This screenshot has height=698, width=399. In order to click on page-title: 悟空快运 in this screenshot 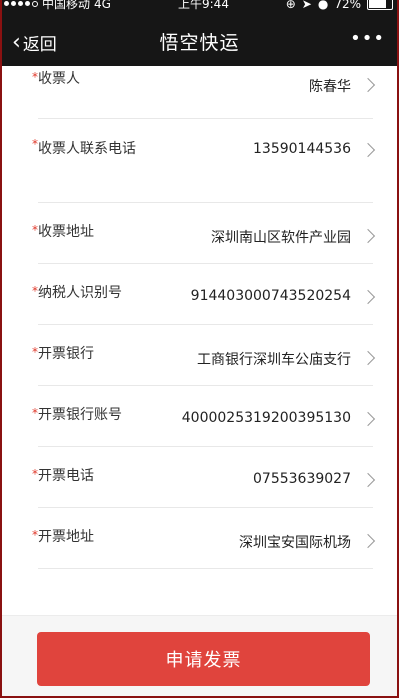, I will do `click(199, 43)`.